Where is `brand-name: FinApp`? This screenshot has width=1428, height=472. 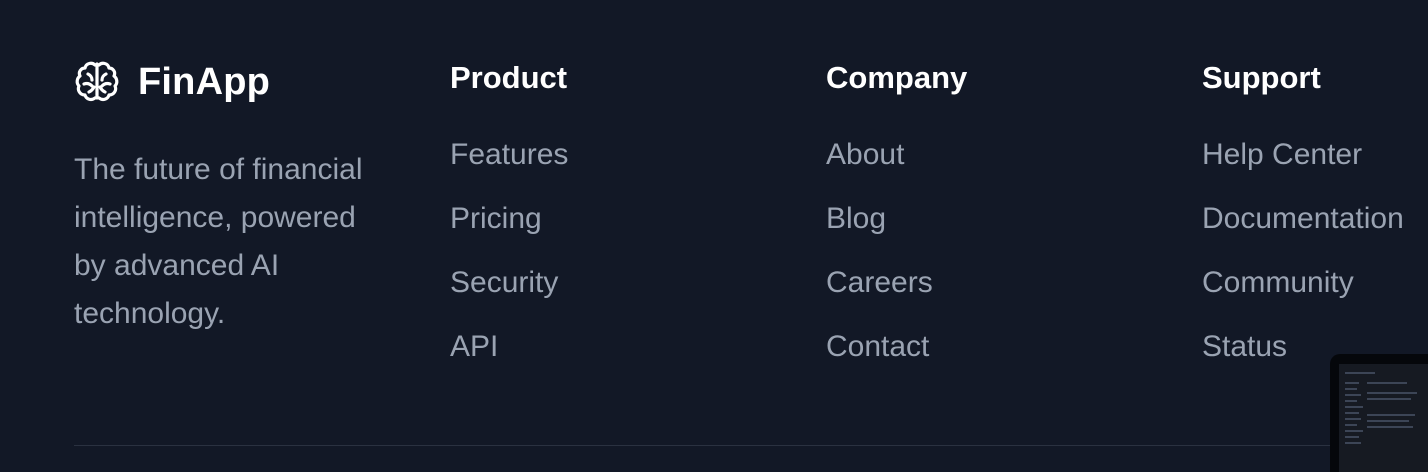
brand-name: FinApp is located at coordinates (204, 81).